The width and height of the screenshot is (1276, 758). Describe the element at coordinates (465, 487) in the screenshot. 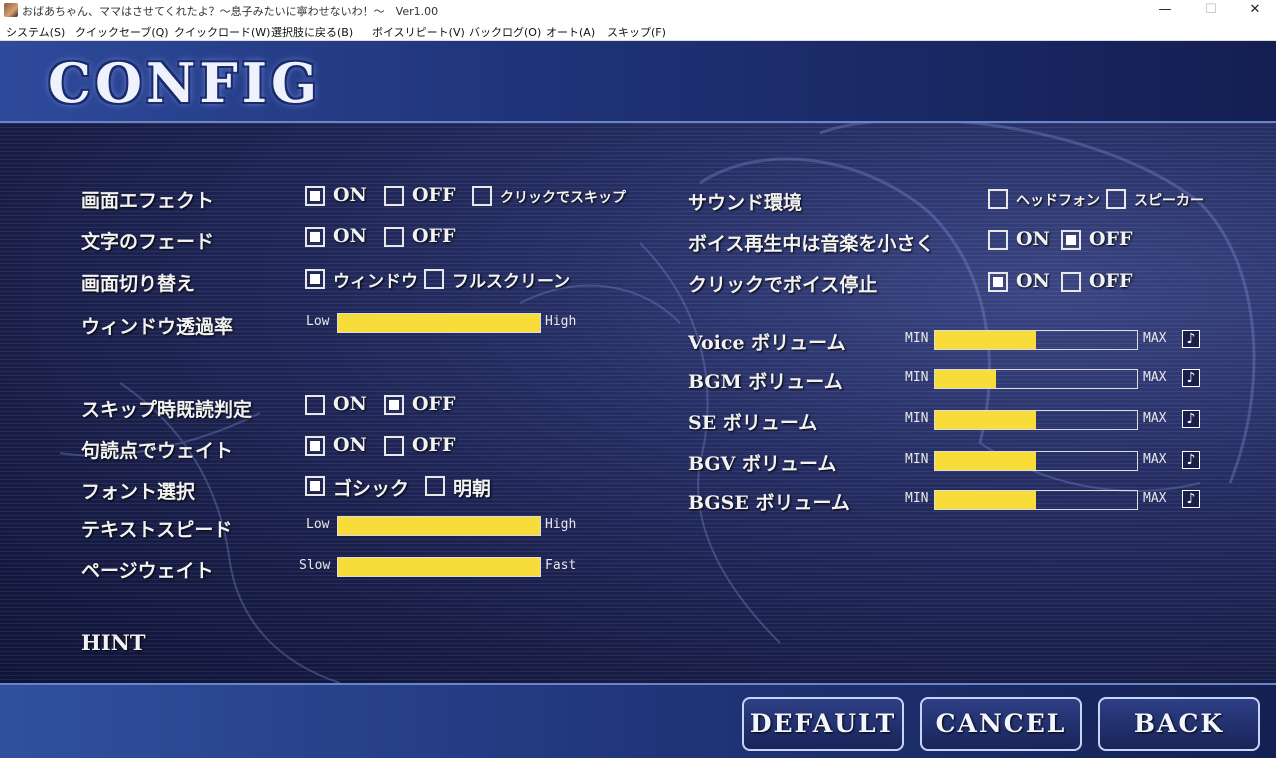

I see `font-mincho-option: 明朝` at that location.